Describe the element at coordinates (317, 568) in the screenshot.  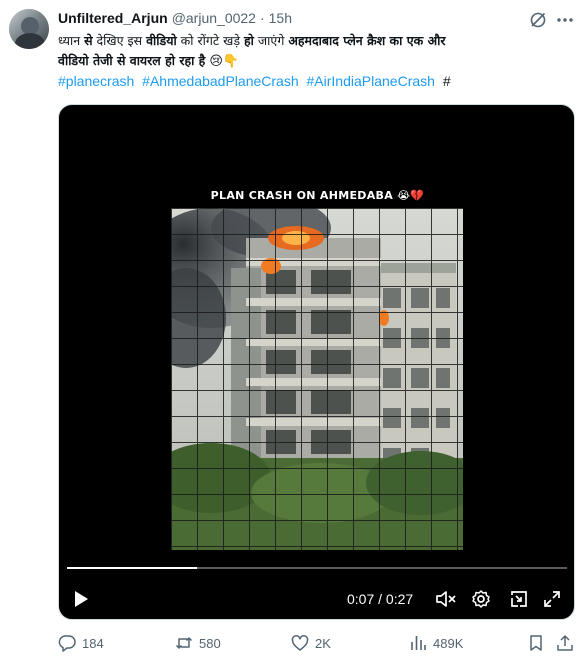
I see `progress-bar` at that location.